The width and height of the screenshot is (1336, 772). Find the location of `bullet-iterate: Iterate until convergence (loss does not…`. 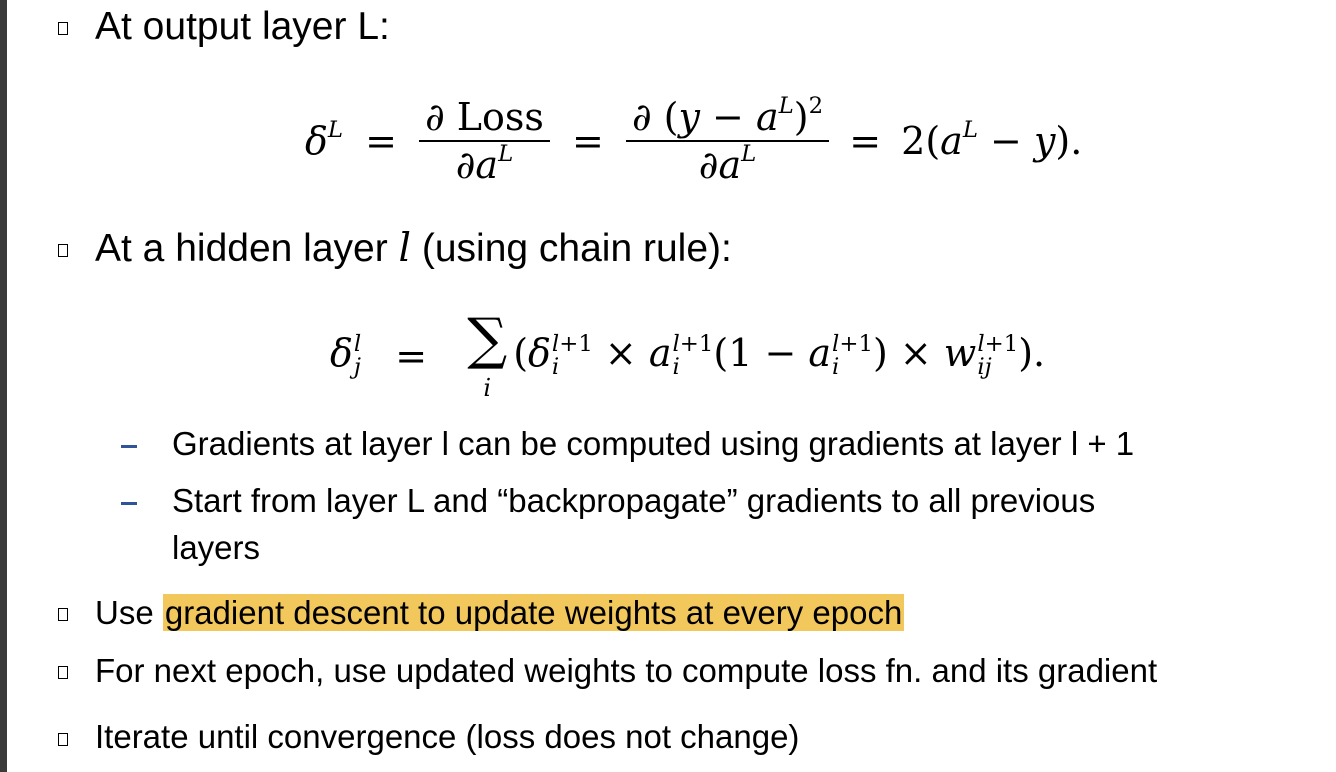

bullet-iterate: Iterate until convergence (loss does not… is located at coordinates (447, 736).